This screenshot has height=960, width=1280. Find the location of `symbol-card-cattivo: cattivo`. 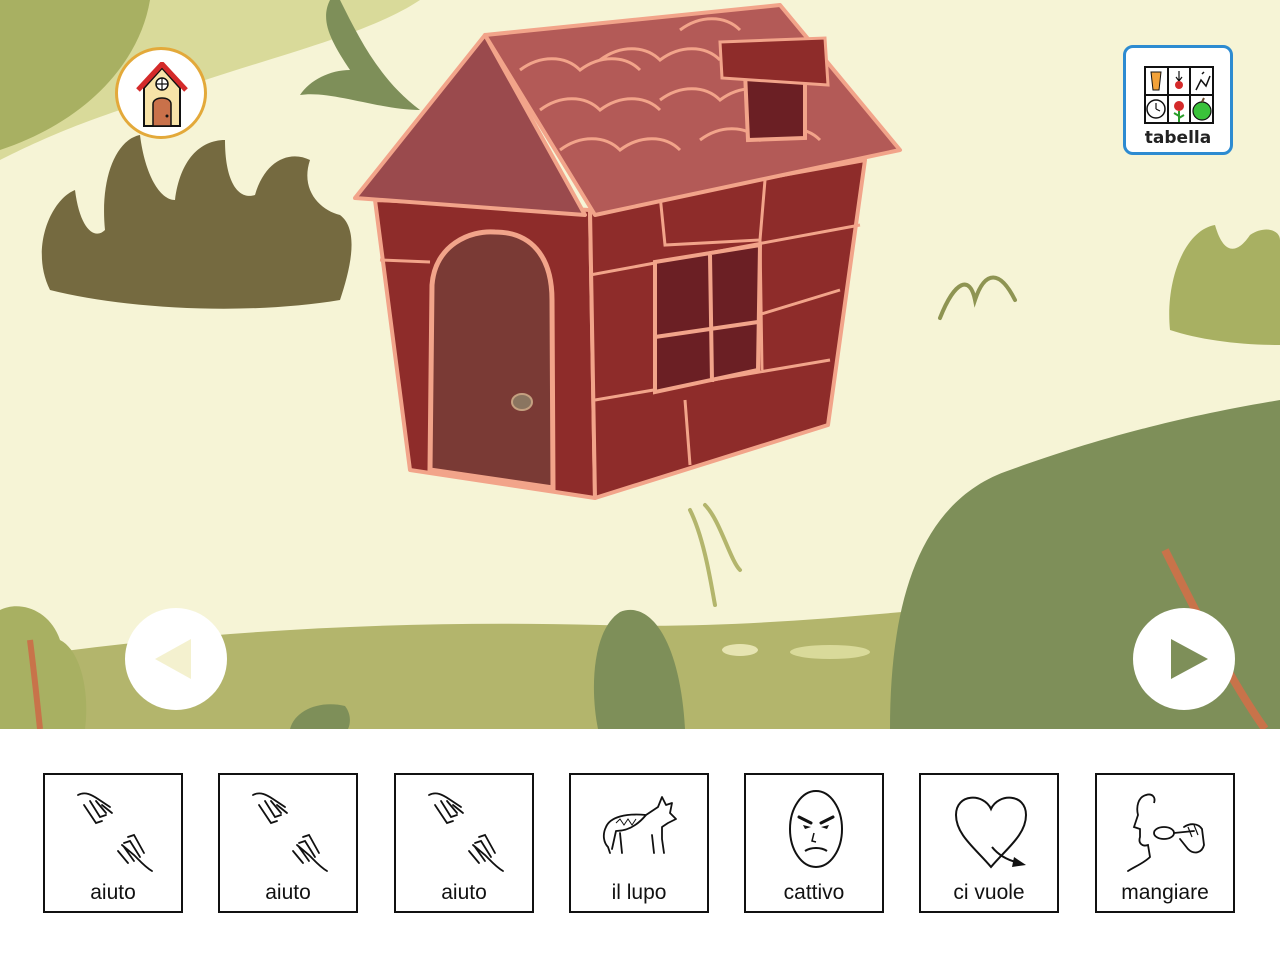

symbol-card-cattivo: cattivo is located at coordinates (814, 843).